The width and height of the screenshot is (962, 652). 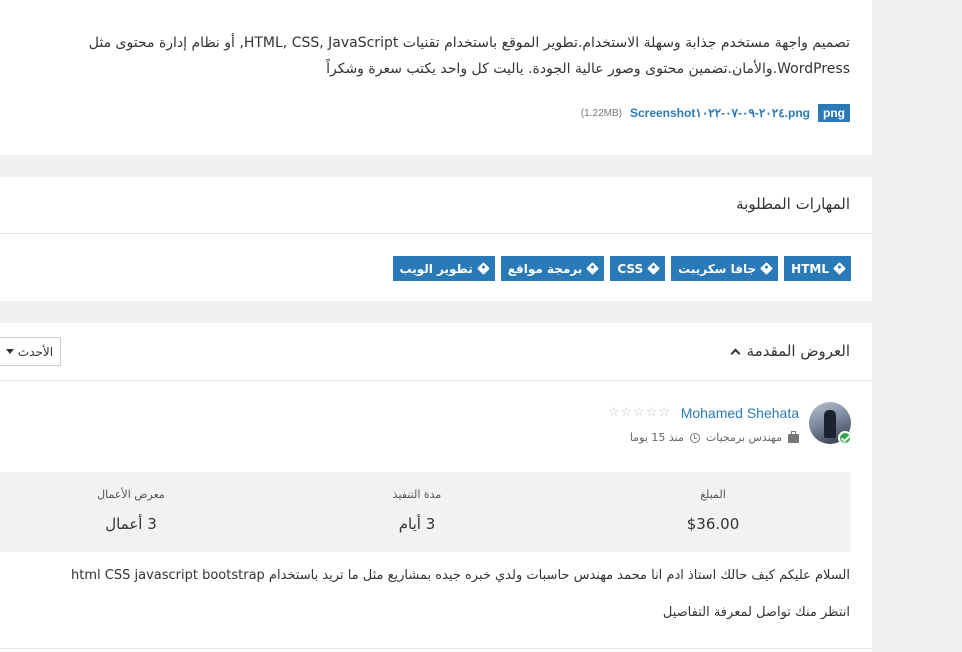 I want to click on attachment-size: (1.22MB), so click(x=601, y=113).